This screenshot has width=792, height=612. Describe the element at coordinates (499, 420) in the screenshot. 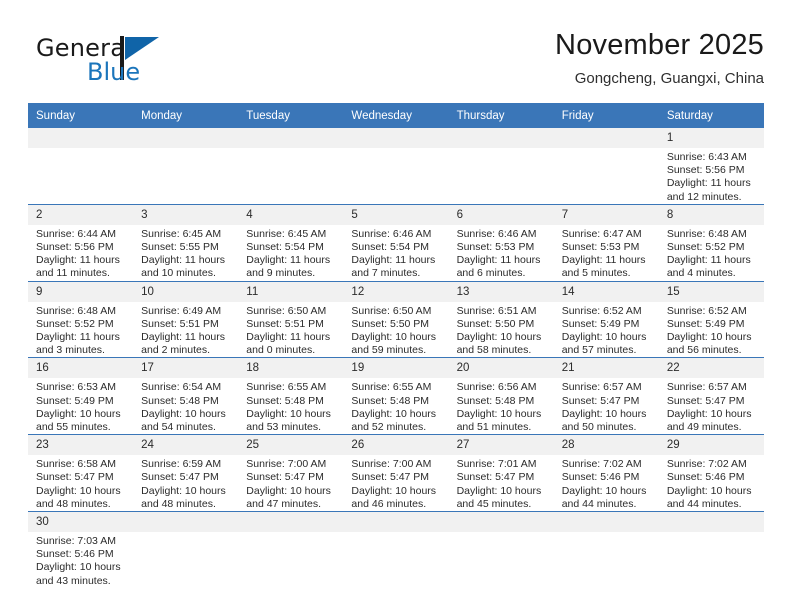

I see `daylight-text: Daylight: 10 hours and 51 minutes.` at that location.